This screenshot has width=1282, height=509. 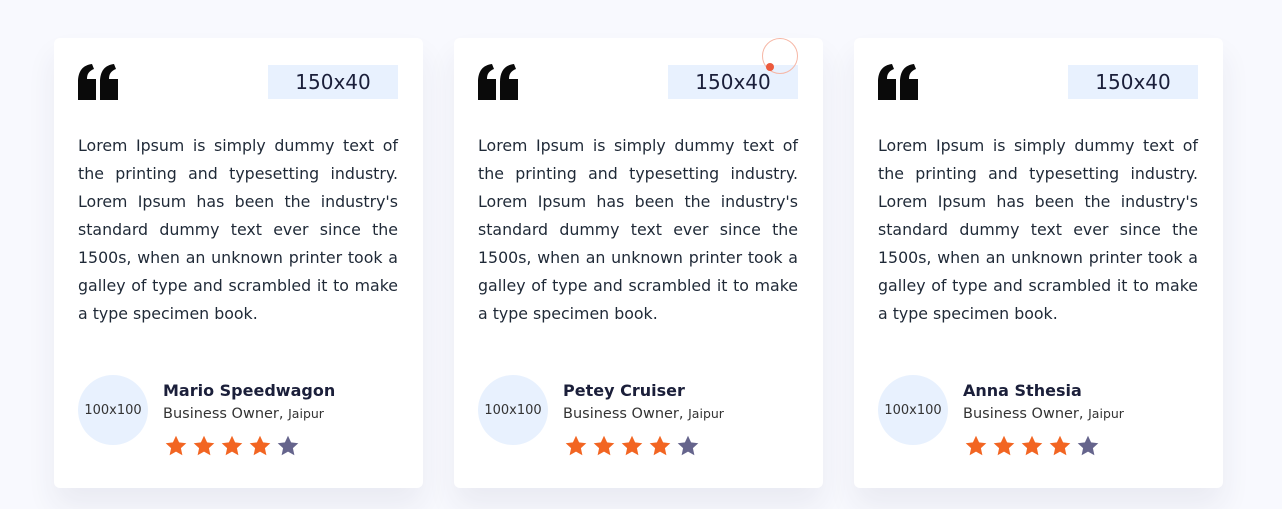 What do you see at coordinates (624, 390) in the screenshot?
I see `author-name: Petey Cruiser` at bounding box center [624, 390].